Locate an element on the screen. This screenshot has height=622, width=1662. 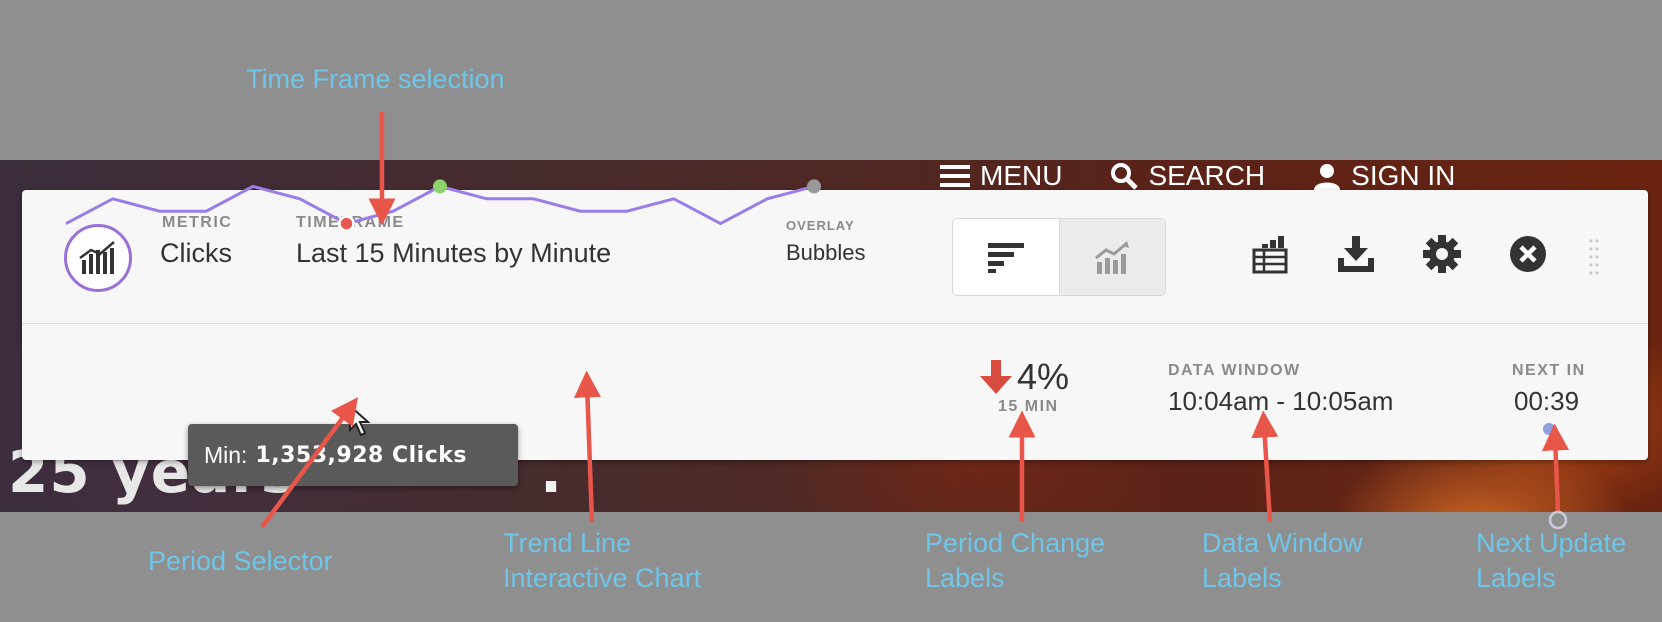
annotation-period-change-1: Period Change is located at coordinates (1015, 543).